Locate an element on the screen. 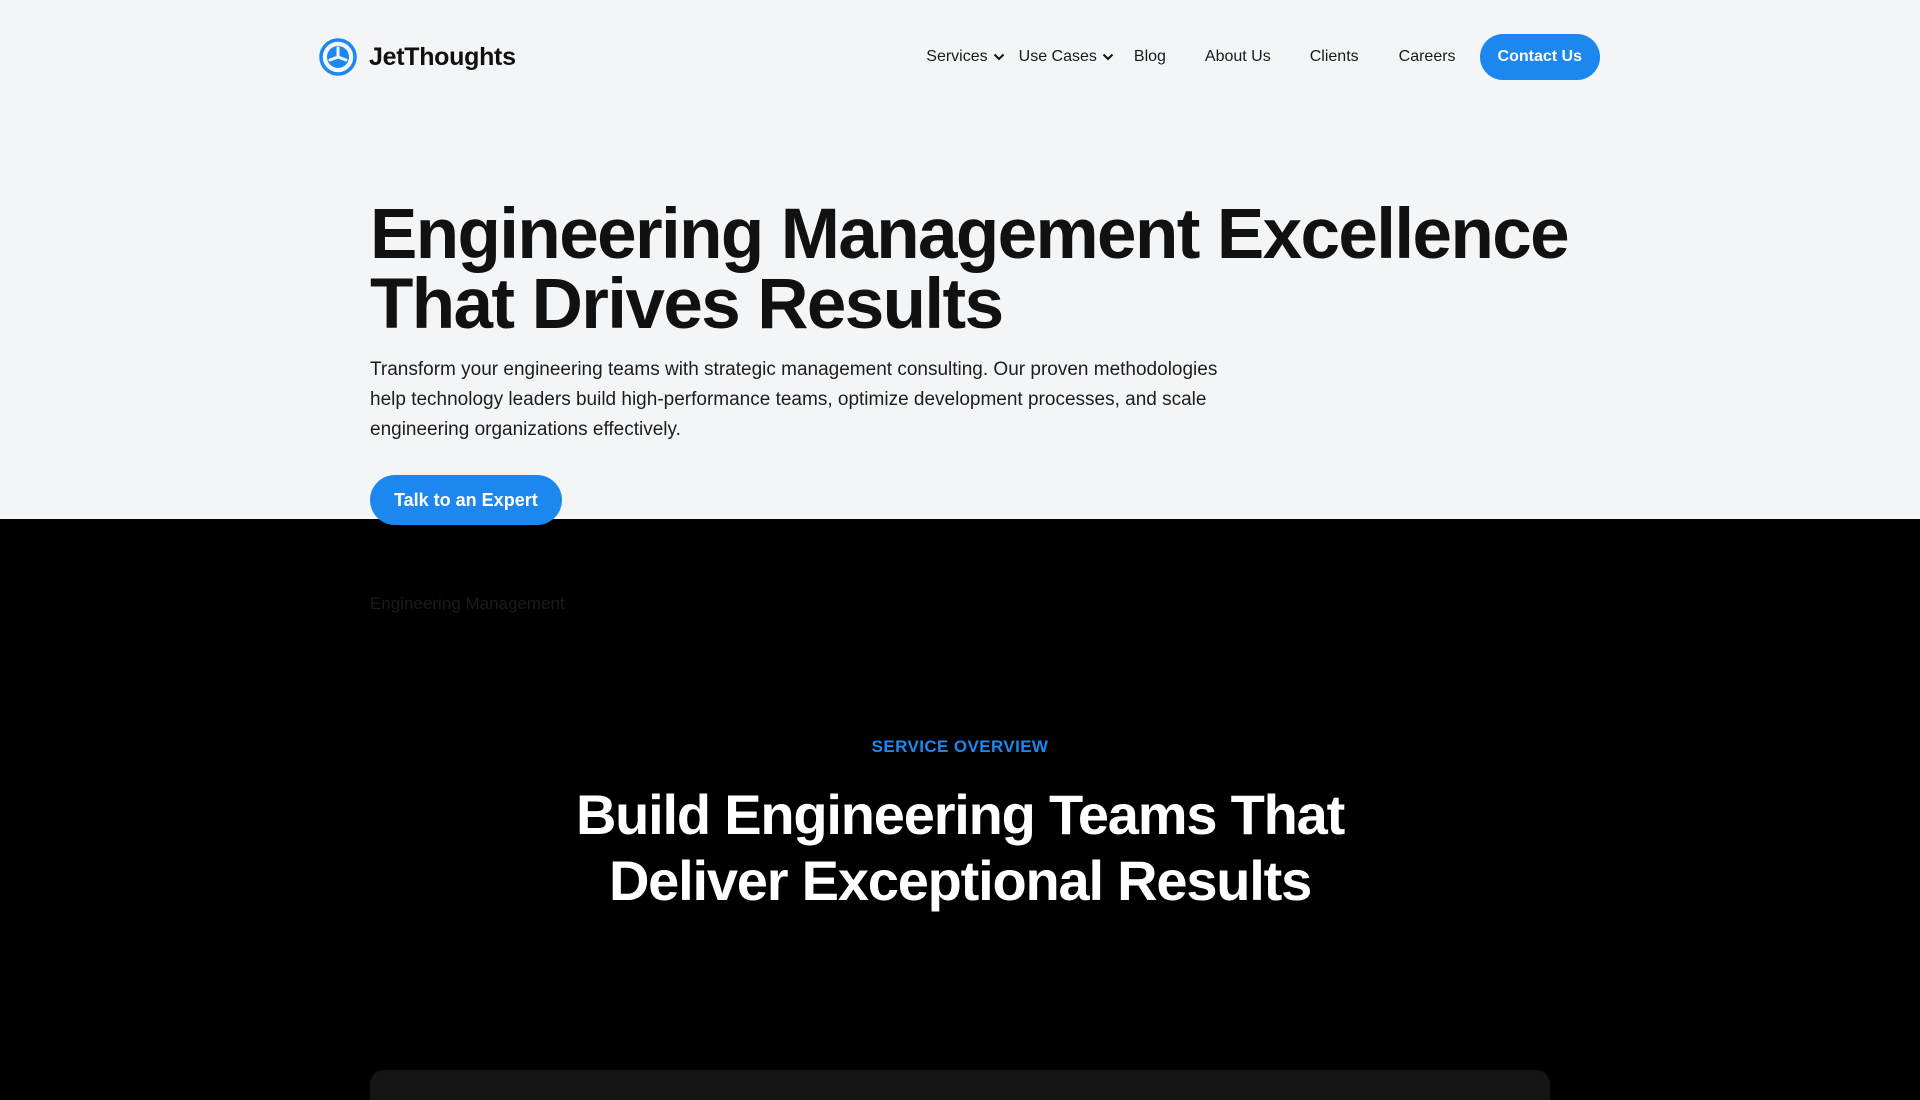  brand-logo: JetThoughts is located at coordinates (417, 57).